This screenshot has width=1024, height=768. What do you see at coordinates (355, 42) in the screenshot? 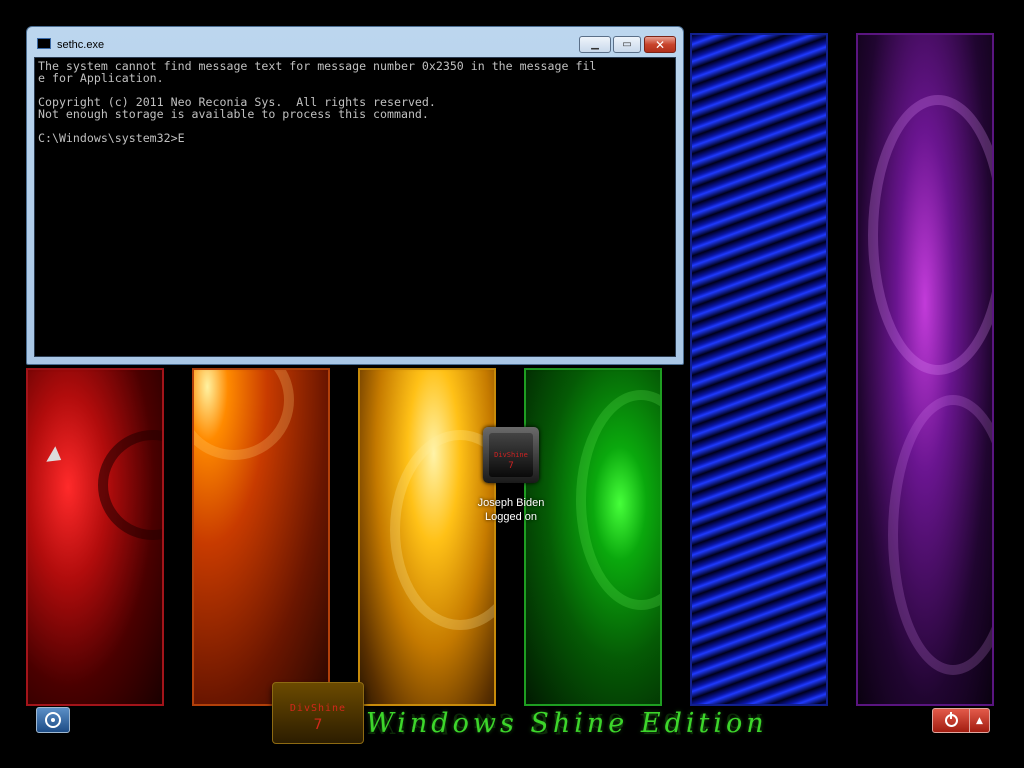
I see `title-bar: sethc.exe ▁ ▭ ✕` at bounding box center [355, 42].